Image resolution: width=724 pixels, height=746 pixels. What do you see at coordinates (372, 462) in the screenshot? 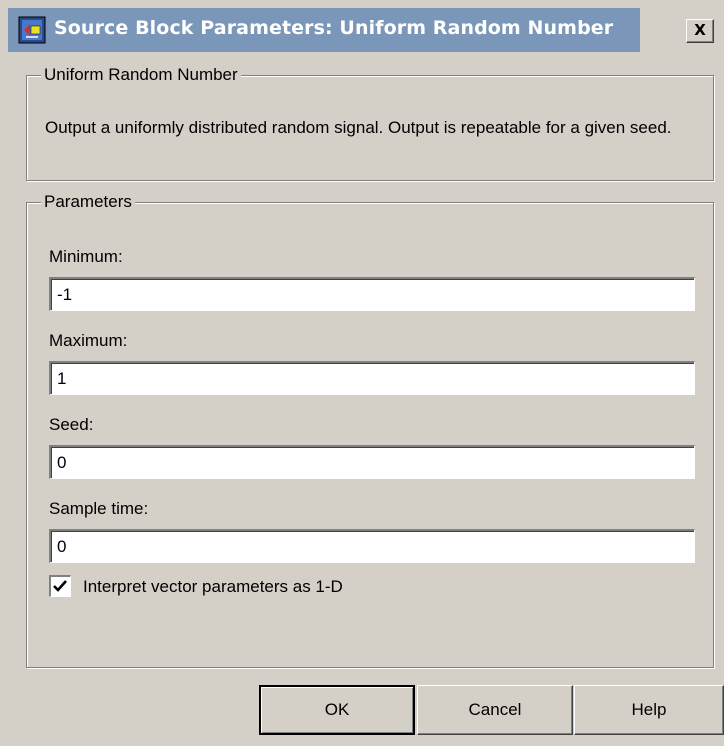
I see `seed-field` at bounding box center [372, 462].